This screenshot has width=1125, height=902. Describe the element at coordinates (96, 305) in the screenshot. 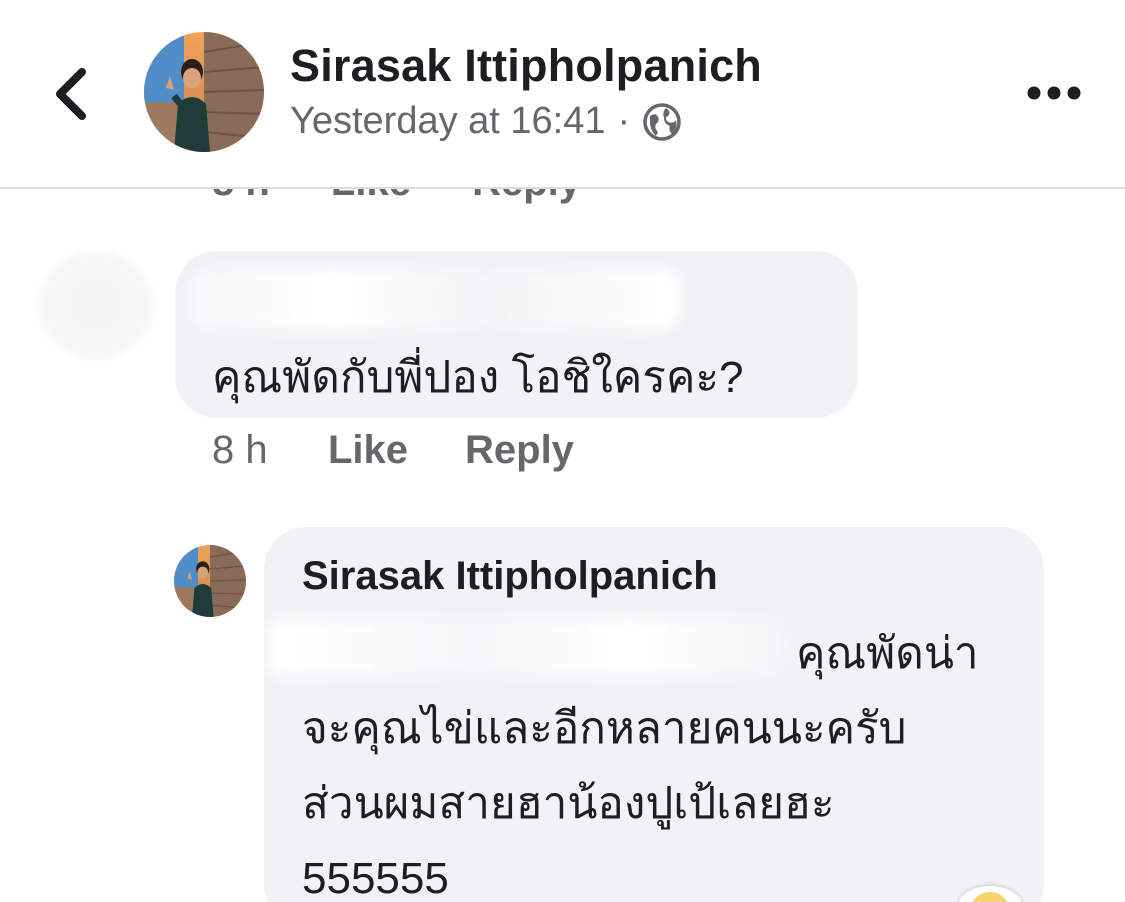

I see `commenter-avatar-blurred` at that location.